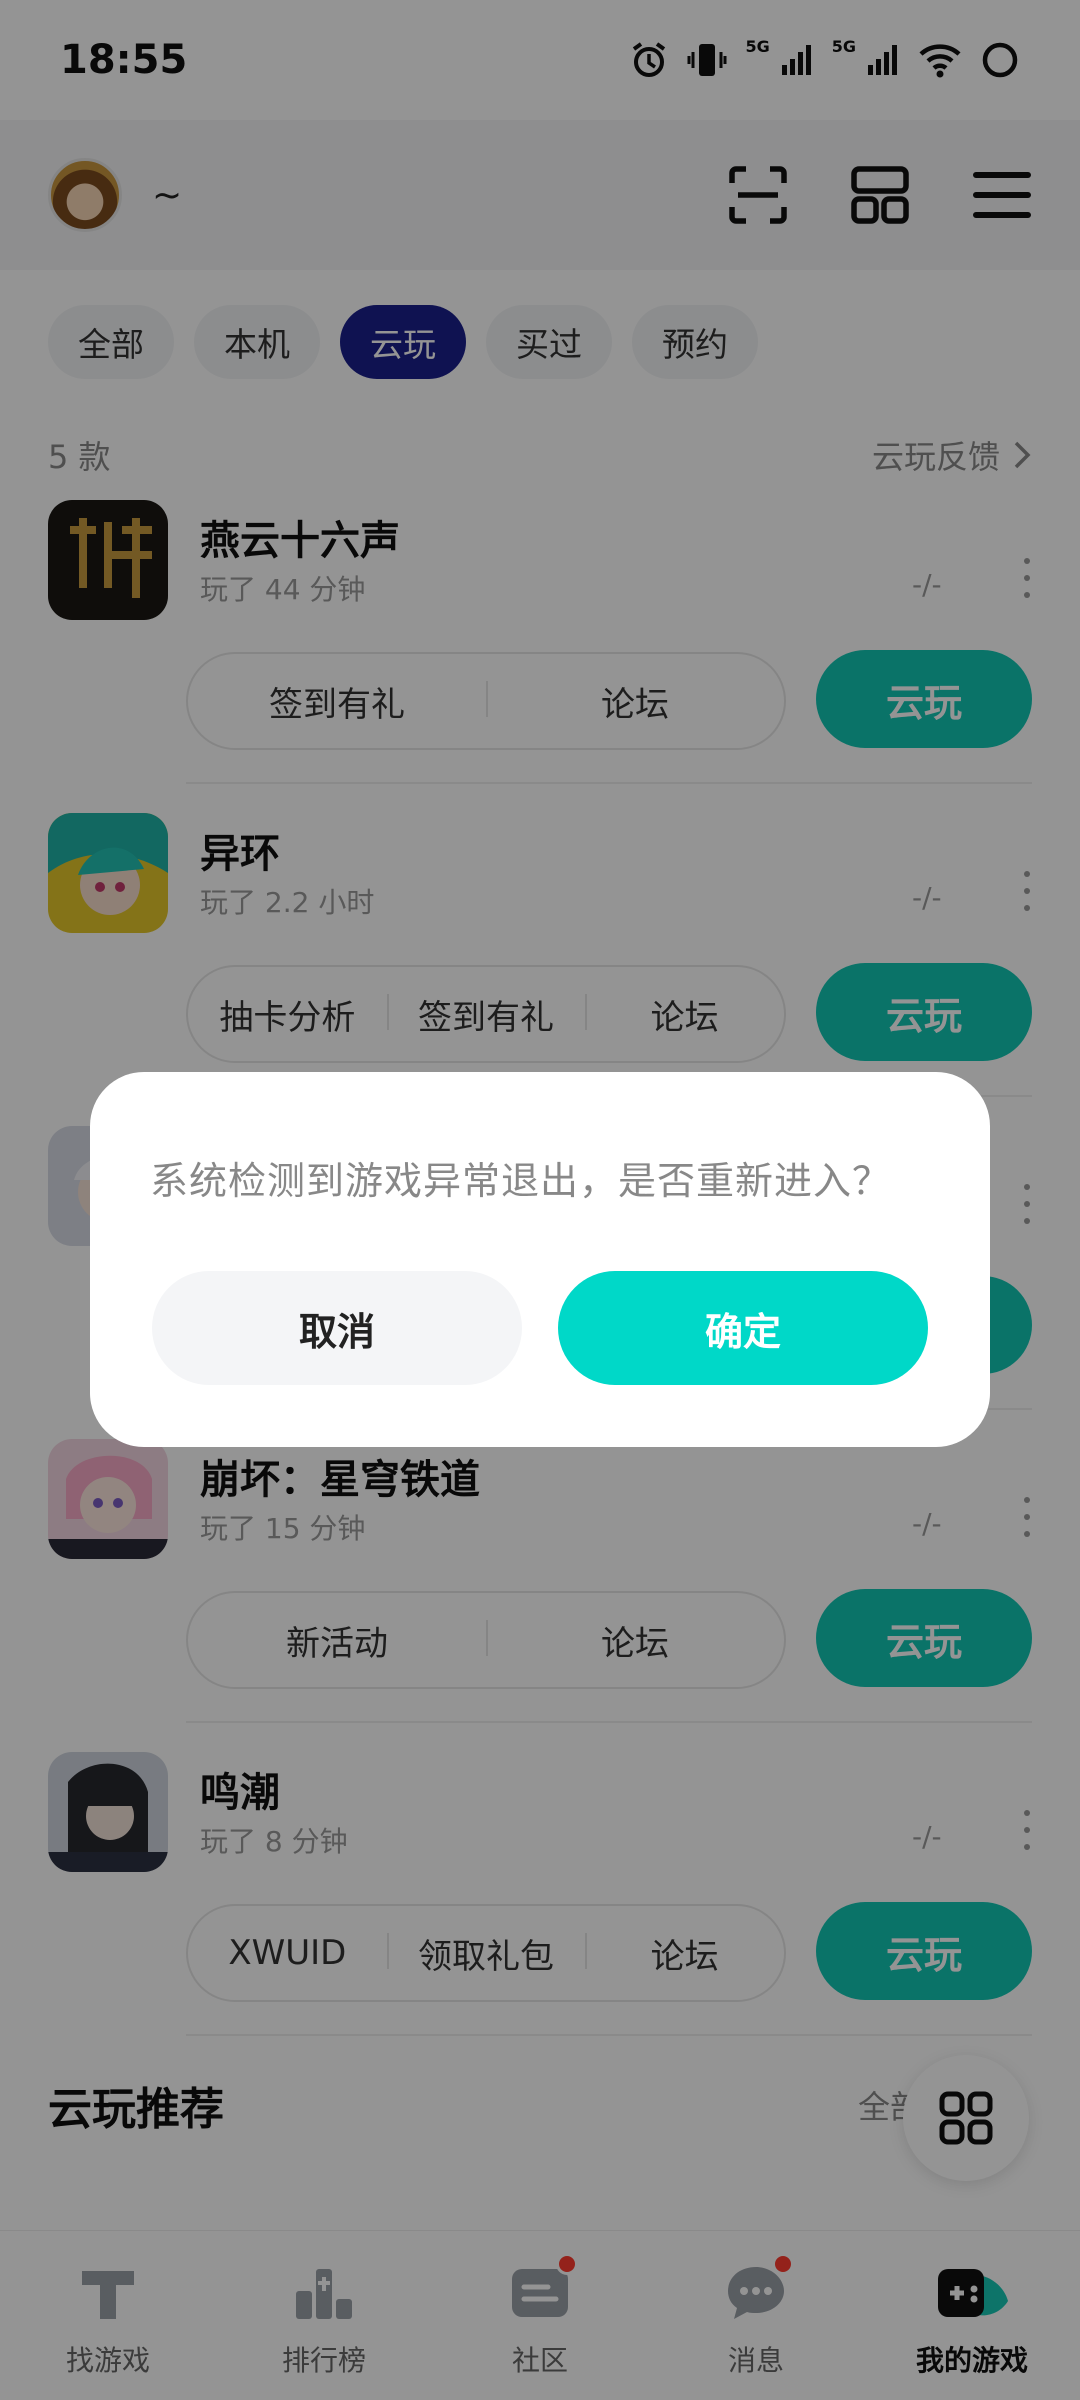 The height and width of the screenshot is (2400, 1080). What do you see at coordinates (743, 1328) in the screenshot?
I see `confirm-button: 确定` at bounding box center [743, 1328].